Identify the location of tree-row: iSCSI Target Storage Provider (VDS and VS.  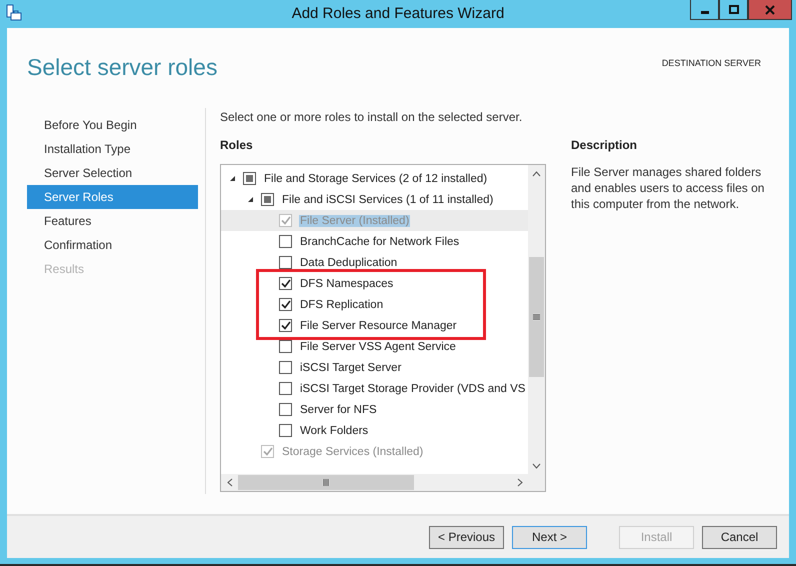
(374, 388).